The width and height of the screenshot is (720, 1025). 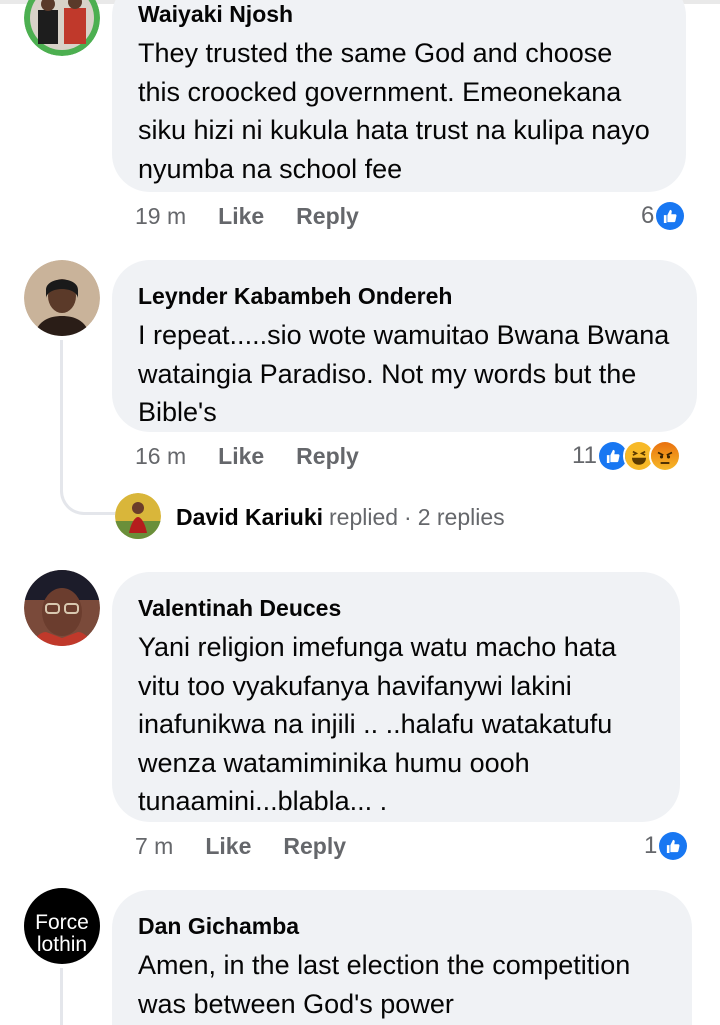 What do you see at coordinates (249, 516) in the screenshot?
I see `replier-name: David Kariuki` at bounding box center [249, 516].